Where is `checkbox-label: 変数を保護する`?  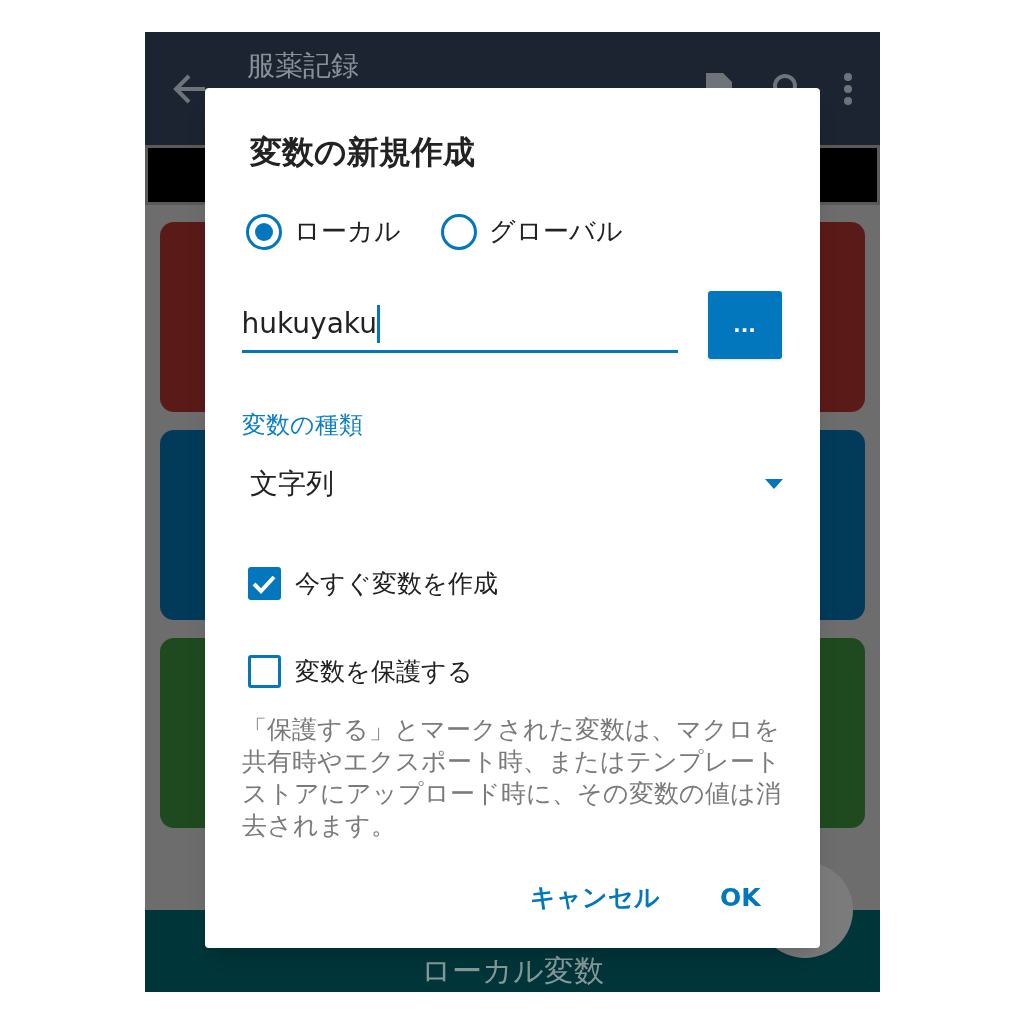 checkbox-label: 変数を保護する is located at coordinates (383, 671).